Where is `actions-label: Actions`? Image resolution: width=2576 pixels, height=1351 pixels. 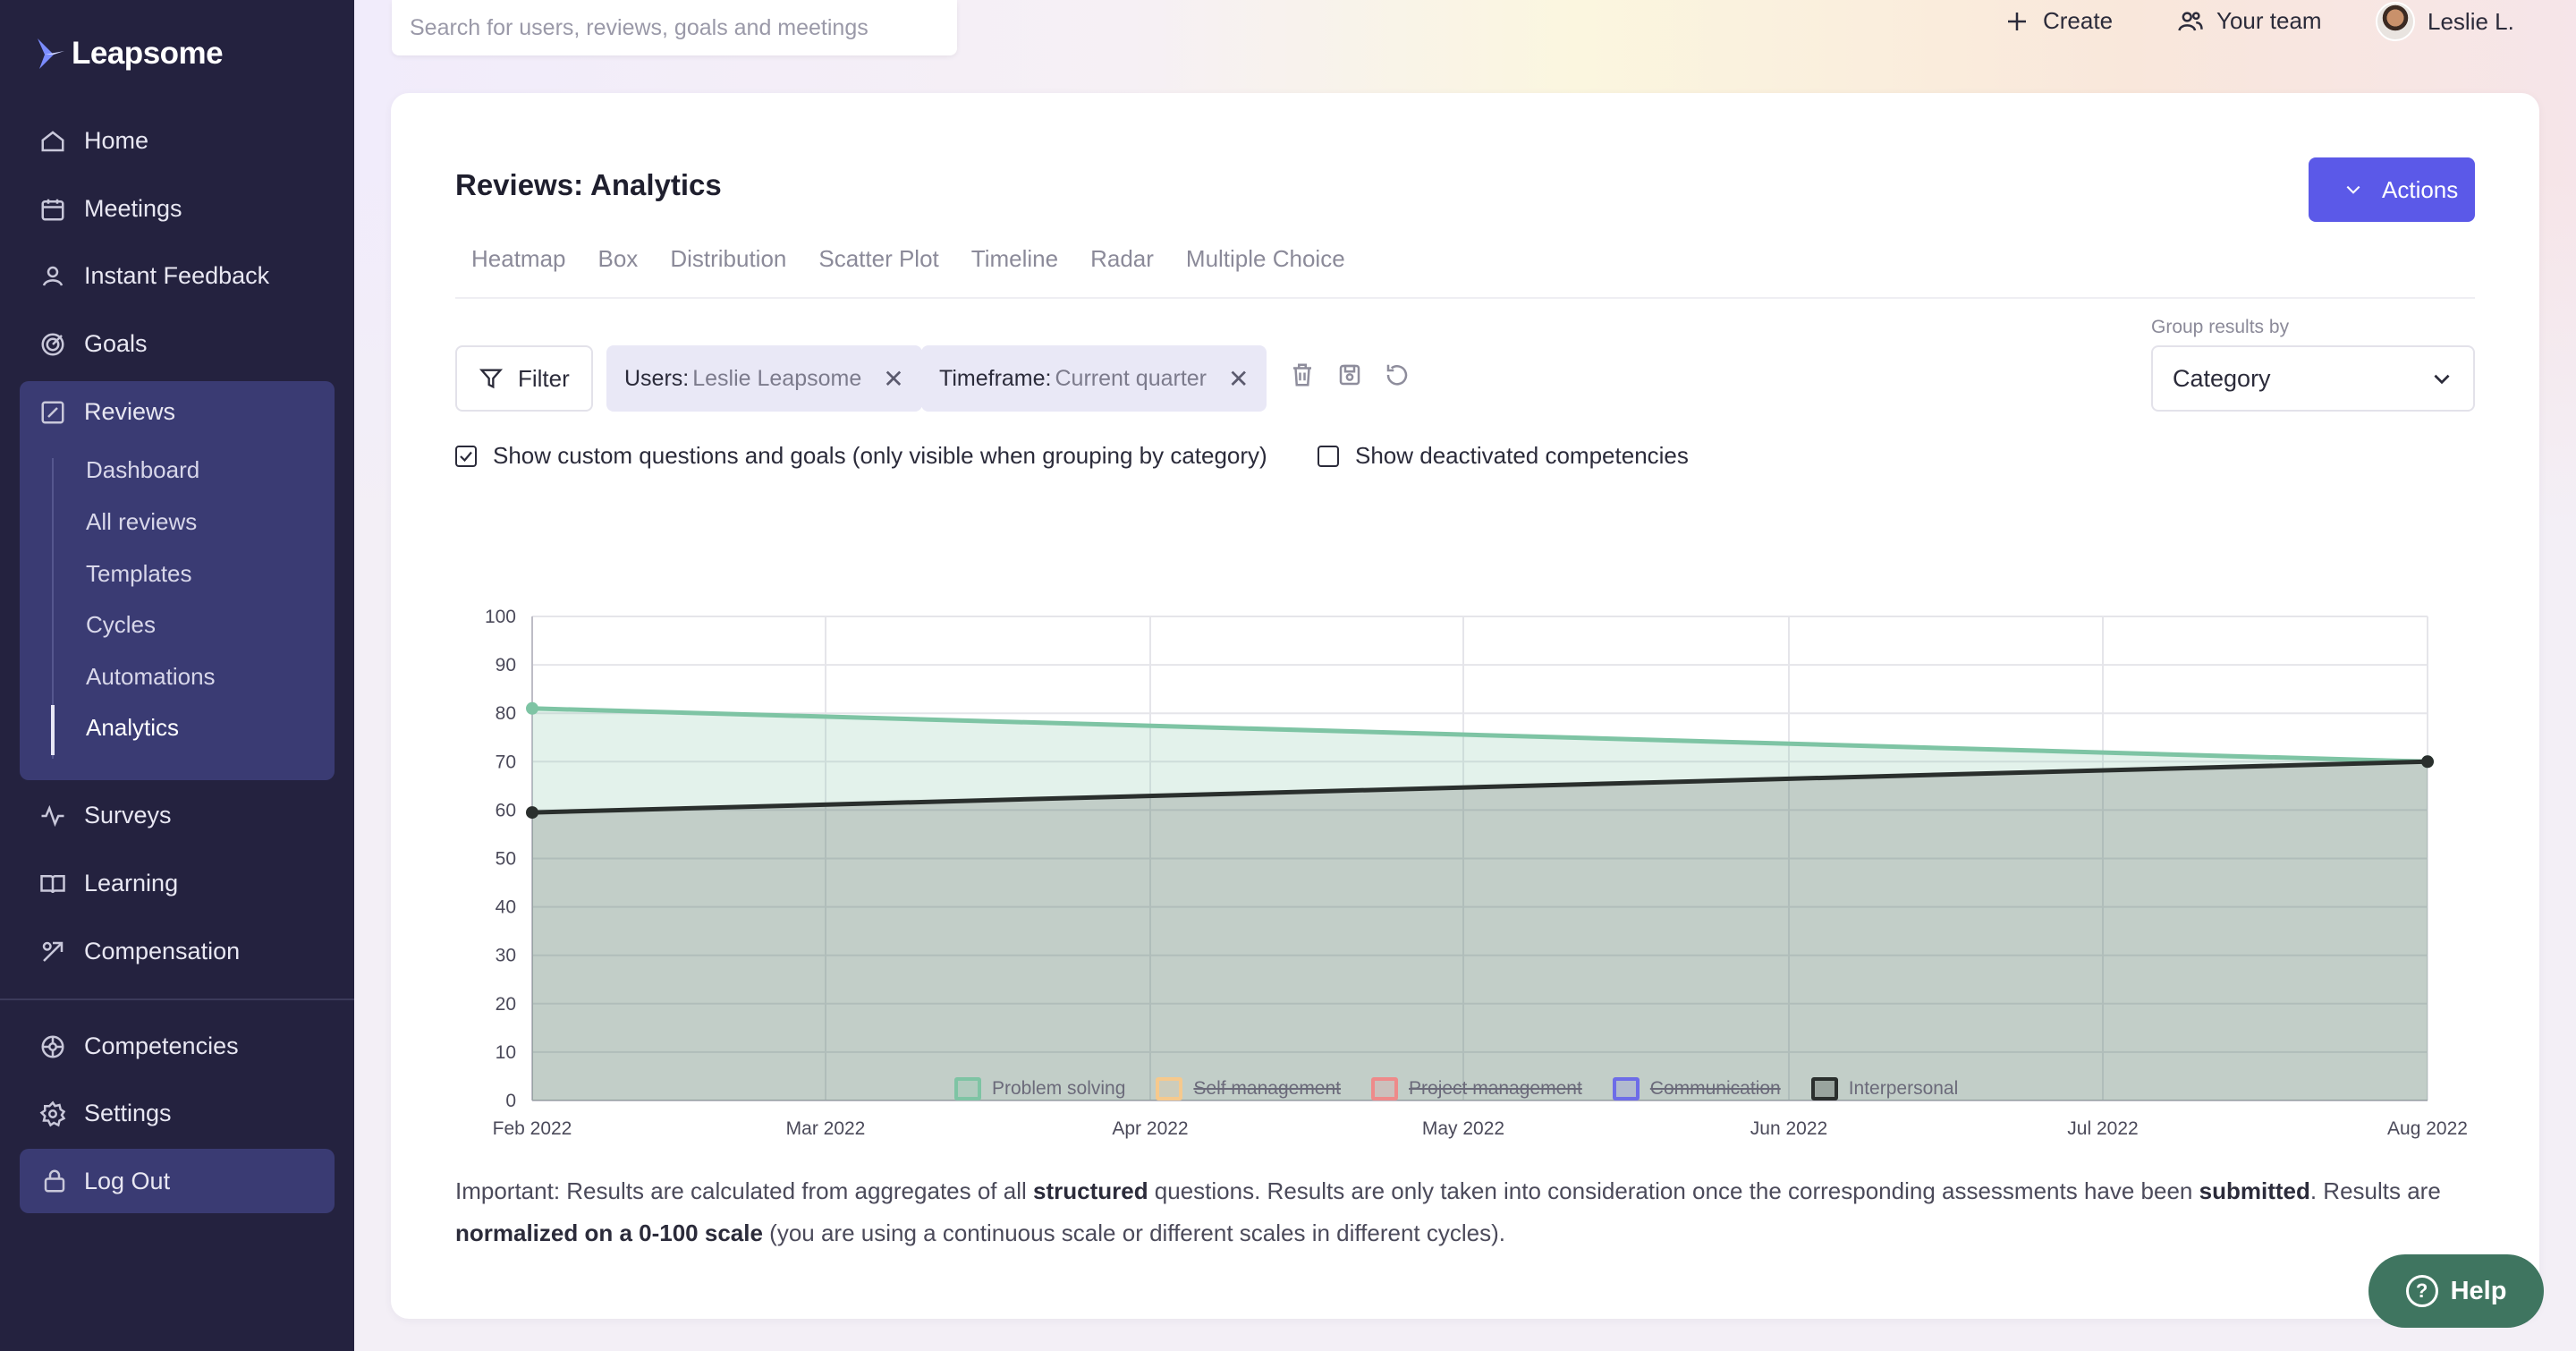 actions-label: Actions is located at coordinates (2420, 189).